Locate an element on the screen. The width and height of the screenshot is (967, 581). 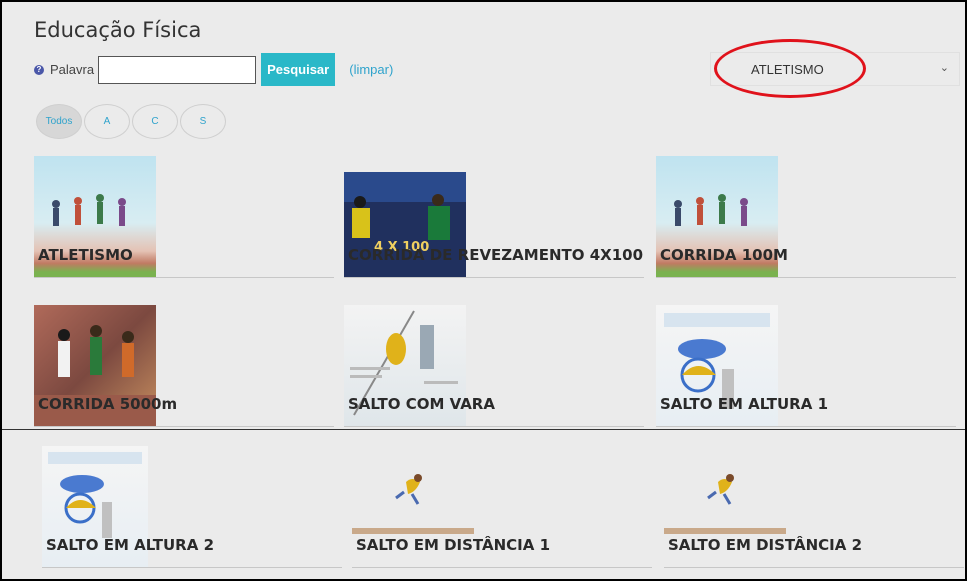
item-card-corrida-5000m: CORRIDA 5000m is located at coordinates (184, 366).